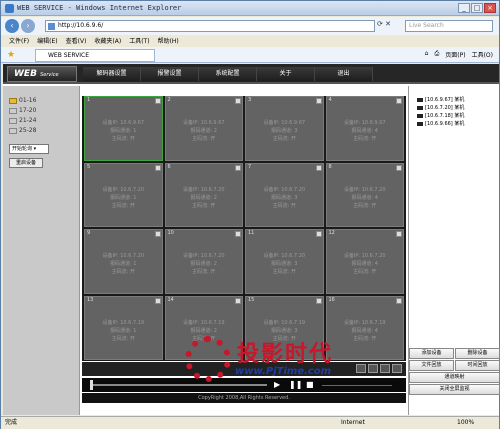 This screenshot has height=429, width=500. Describe the element at coordinates (286, 74) in the screenshot. I see `nav-about: 关于` at that location.